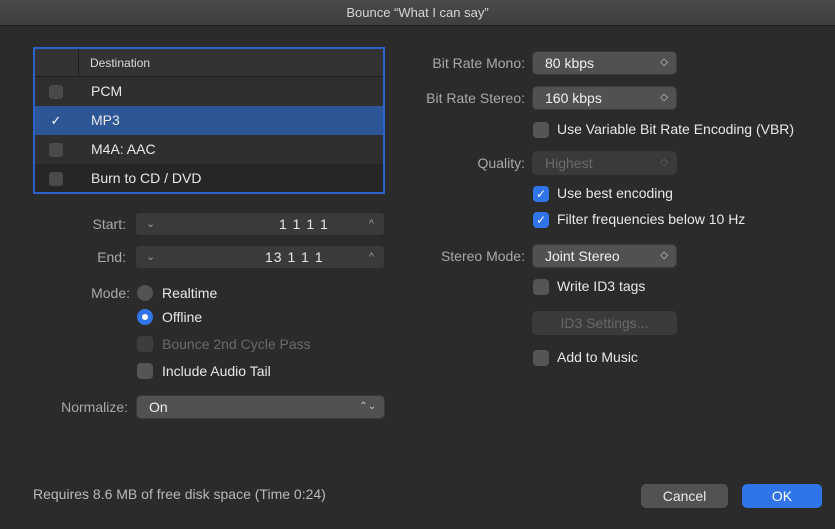 Image resolution: width=835 pixels, height=529 pixels. Describe the element at coordinates (601, 286) in the screenshot. I see `id3-tags-label: Write ID3 tags` at that location.